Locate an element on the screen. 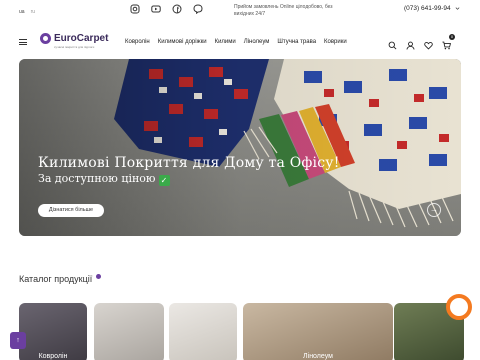 The width and height of the screenshot is (480, 360). card-label: Ковролін is located at coordinates (53, 356).